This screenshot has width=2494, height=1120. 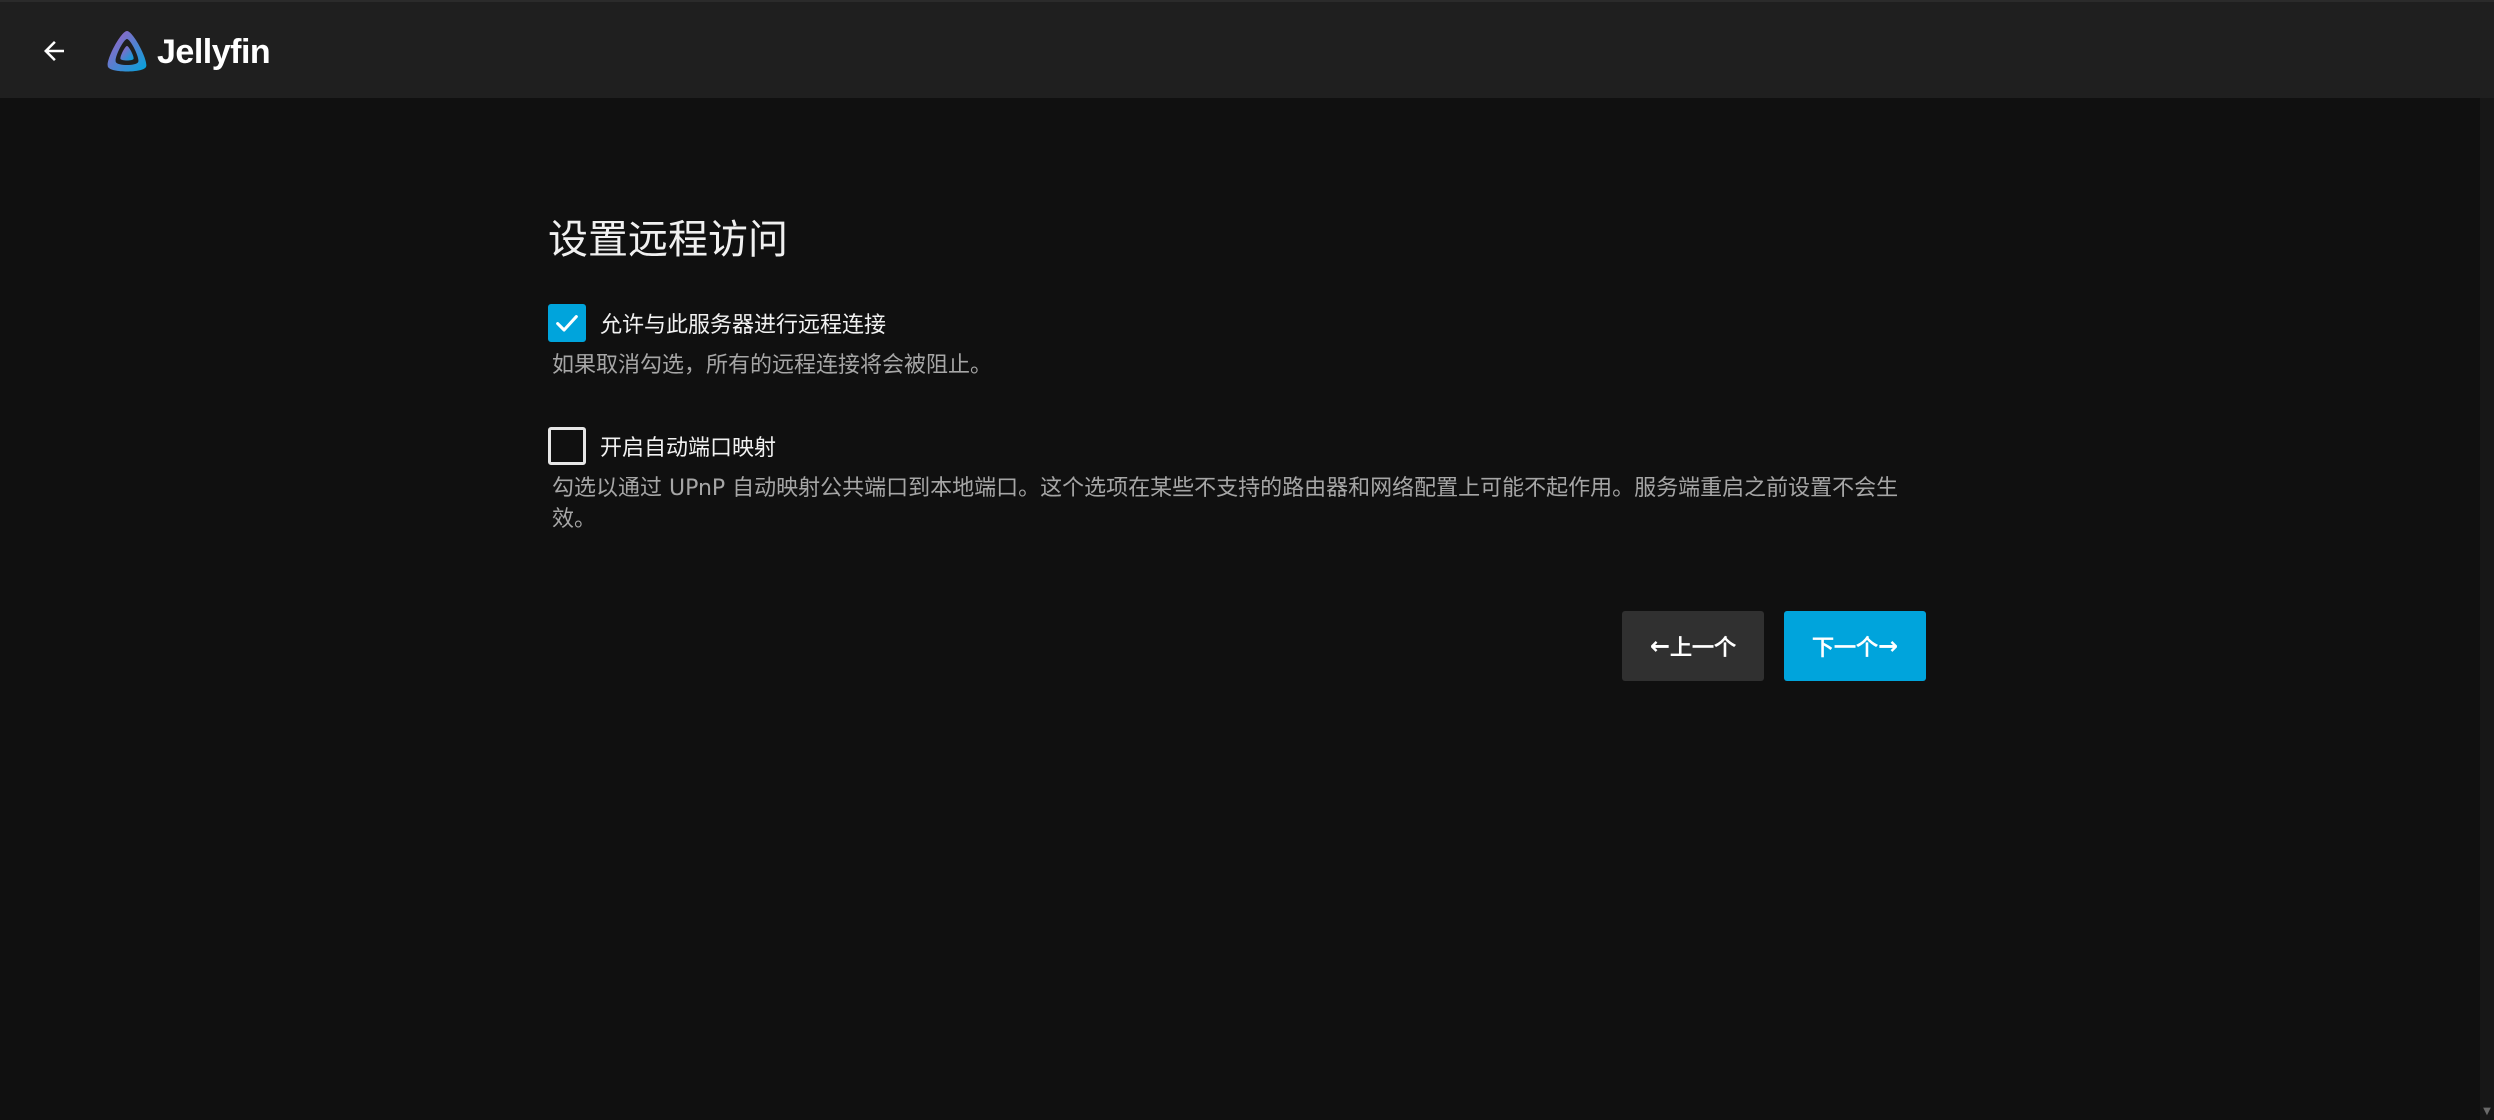 I want to click on arrow-left-icon, so click(x=54, y=51).